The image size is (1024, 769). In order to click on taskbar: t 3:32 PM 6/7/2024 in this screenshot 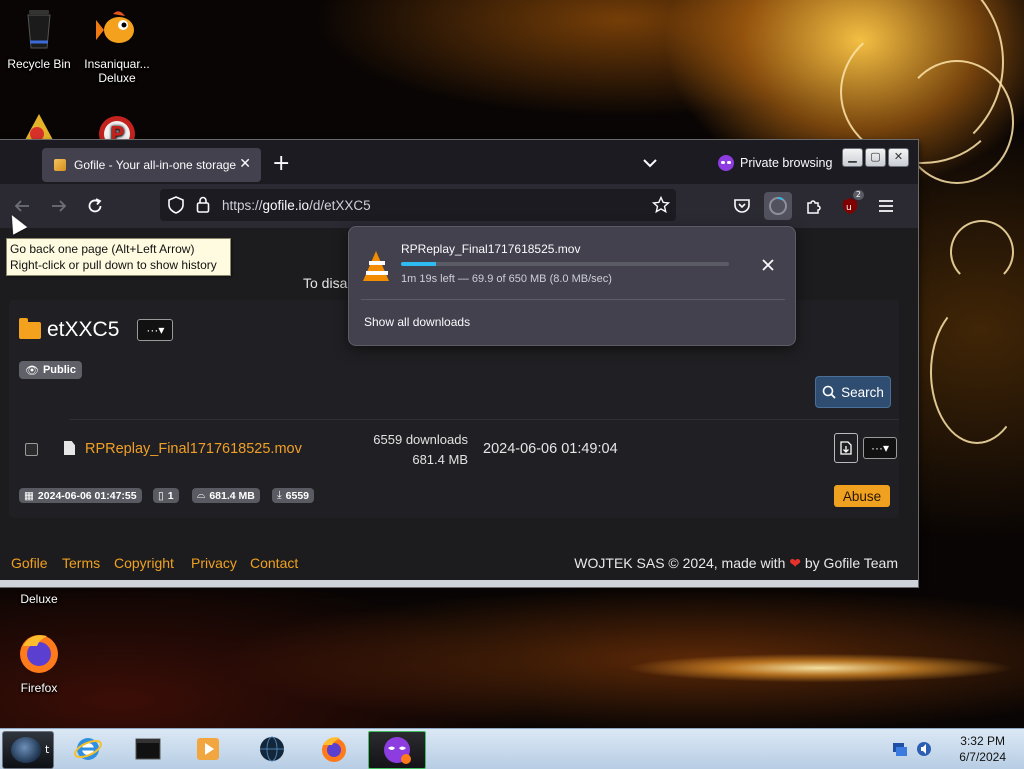, I will do `click(512, 748)`.